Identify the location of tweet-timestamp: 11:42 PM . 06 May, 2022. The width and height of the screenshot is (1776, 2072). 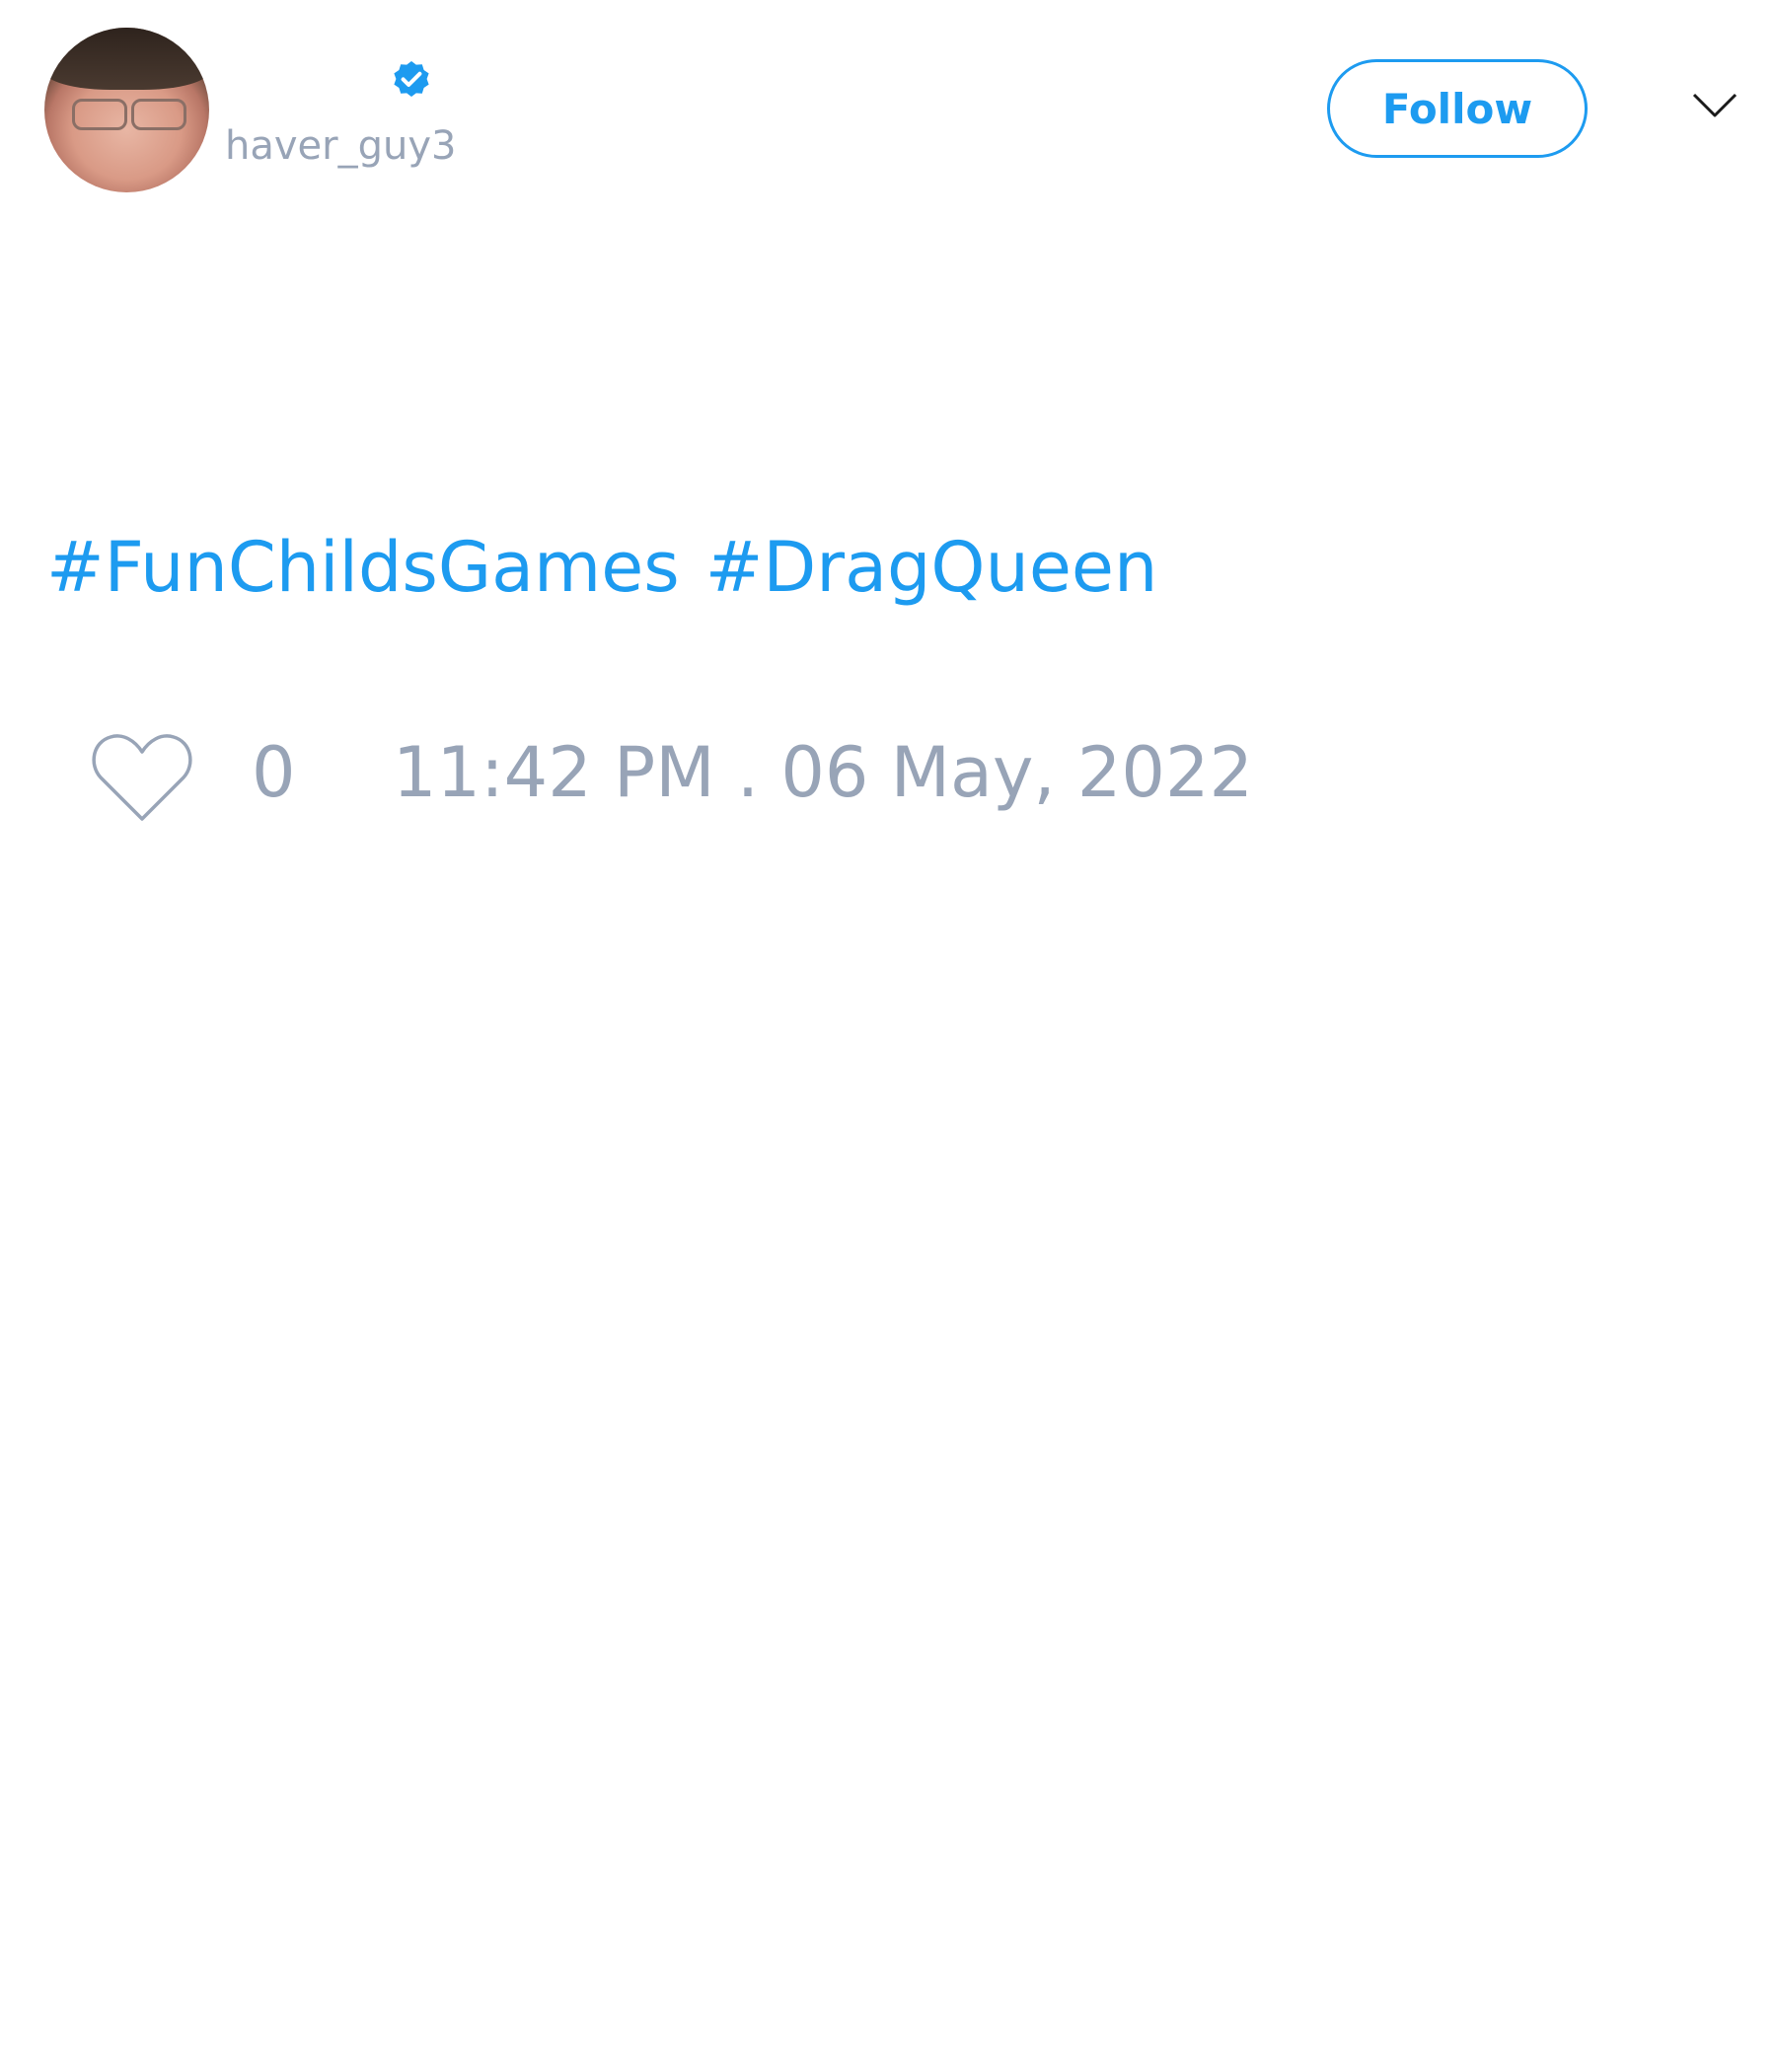
(823, 773).